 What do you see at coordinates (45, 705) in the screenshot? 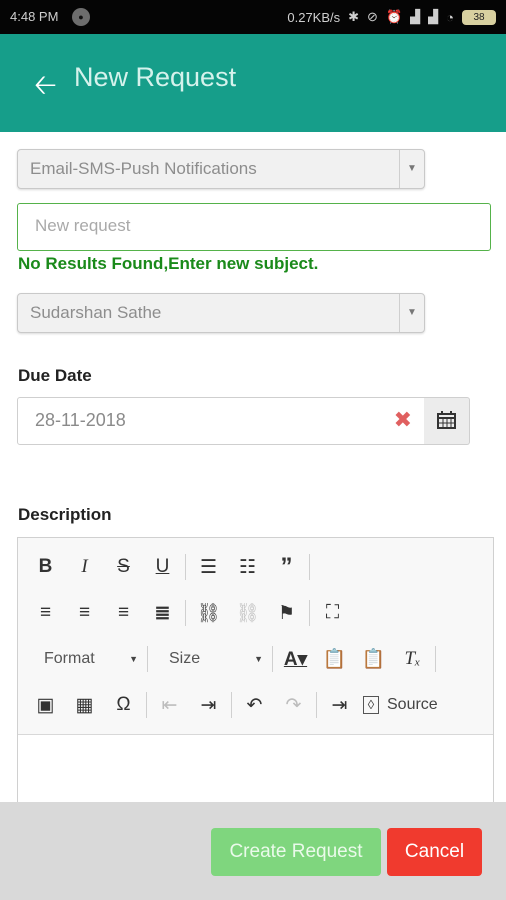
I see `image-icon: ▣` at bounding box center [45, 705].